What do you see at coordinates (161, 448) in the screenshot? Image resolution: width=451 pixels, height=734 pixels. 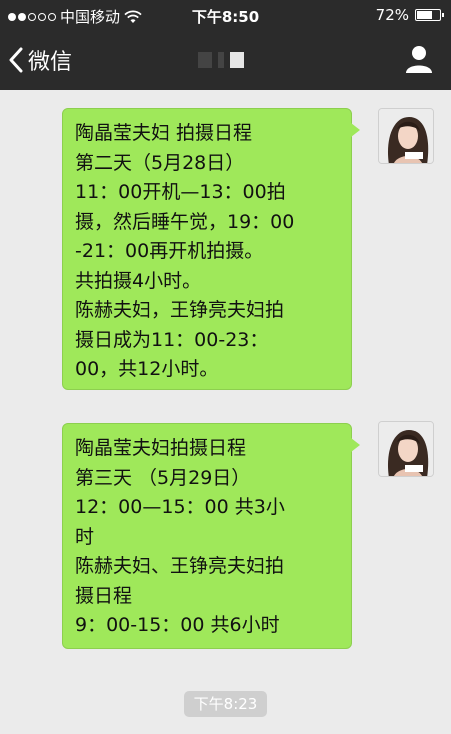 I see `message-line: 陶晶莹夫妇拍摄日程` at bounding box center [161, 448].